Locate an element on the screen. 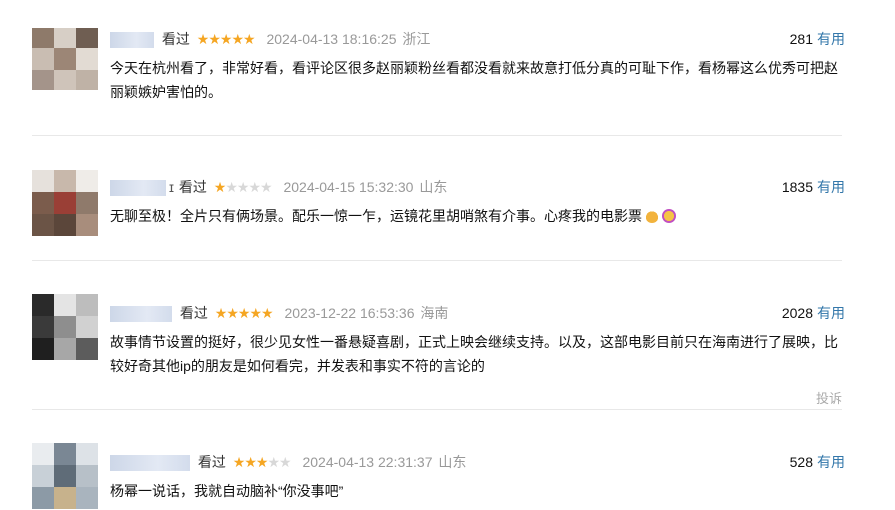  comment-text-body: 无聊至极！全片只有俩场景。配乐一惊一乍，运镜花里胡哨煞有介事。心疼我的电影票 is located at coordinates (376, 216).